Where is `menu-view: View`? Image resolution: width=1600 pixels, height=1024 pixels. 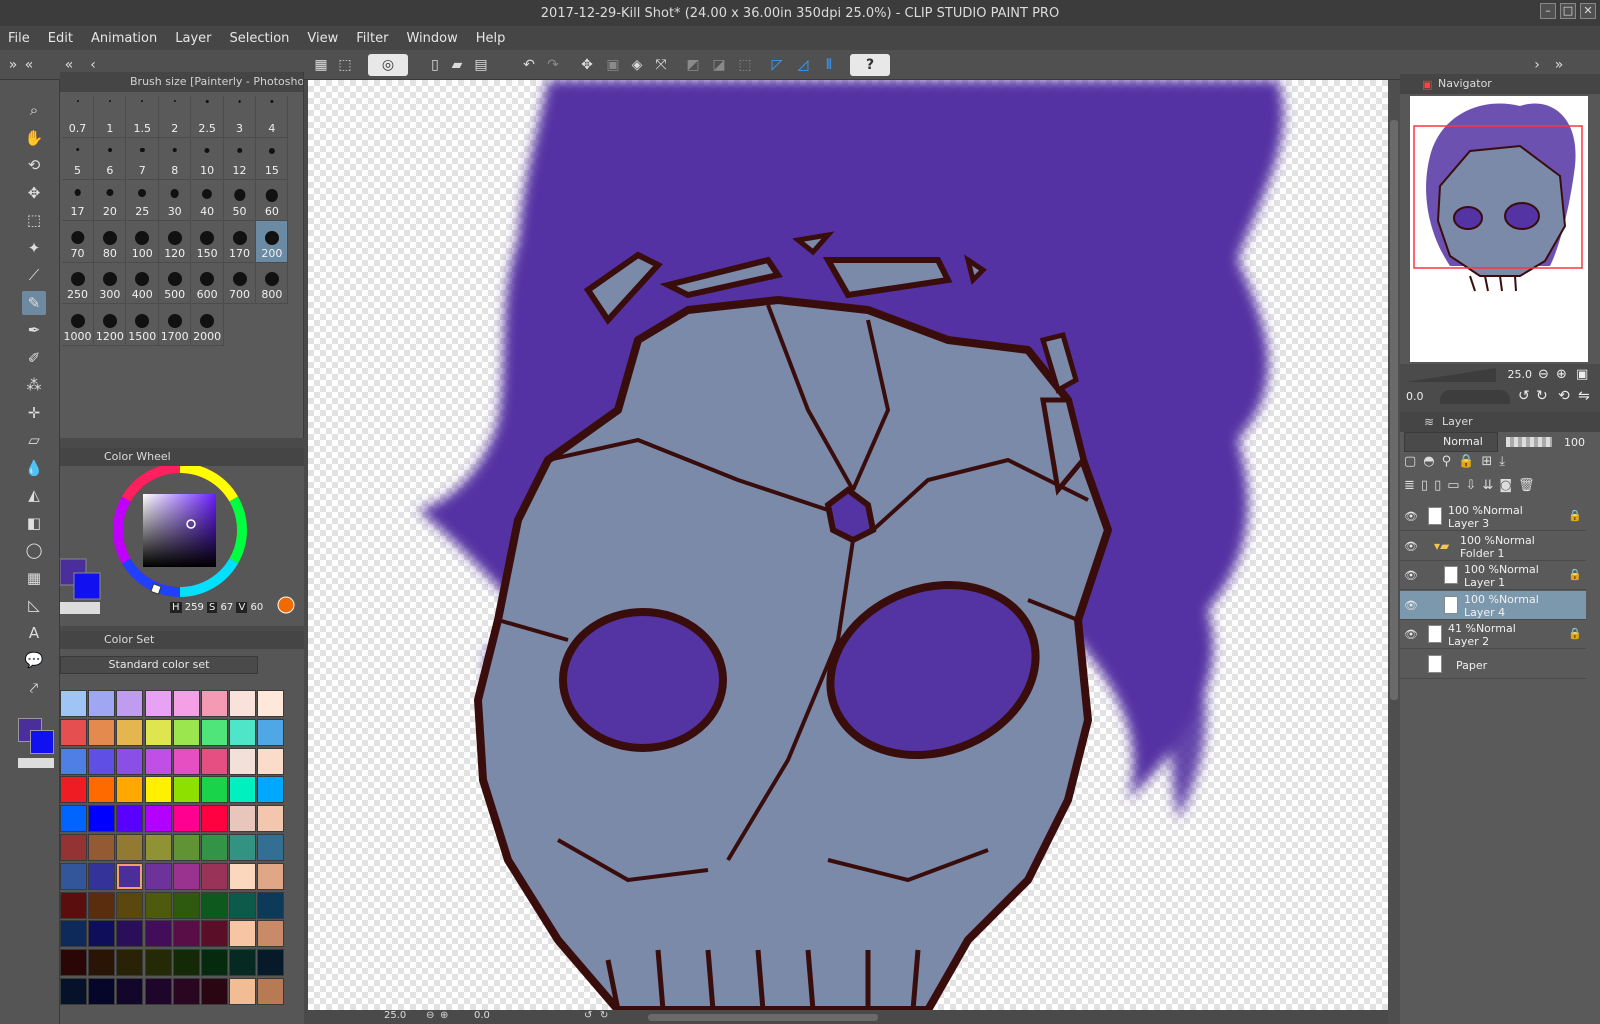 menu-view: View is located at coordinates (322, 38).